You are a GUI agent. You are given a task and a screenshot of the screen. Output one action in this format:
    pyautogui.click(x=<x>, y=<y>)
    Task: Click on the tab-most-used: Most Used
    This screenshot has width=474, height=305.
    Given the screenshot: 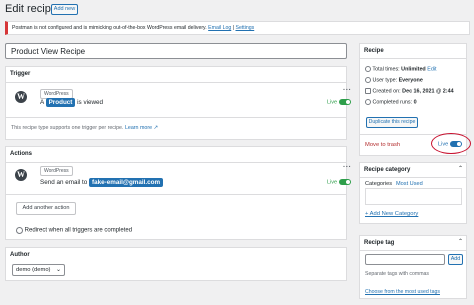 What is the action you would take?
    pyautogui.click(x=409, y=184)
    